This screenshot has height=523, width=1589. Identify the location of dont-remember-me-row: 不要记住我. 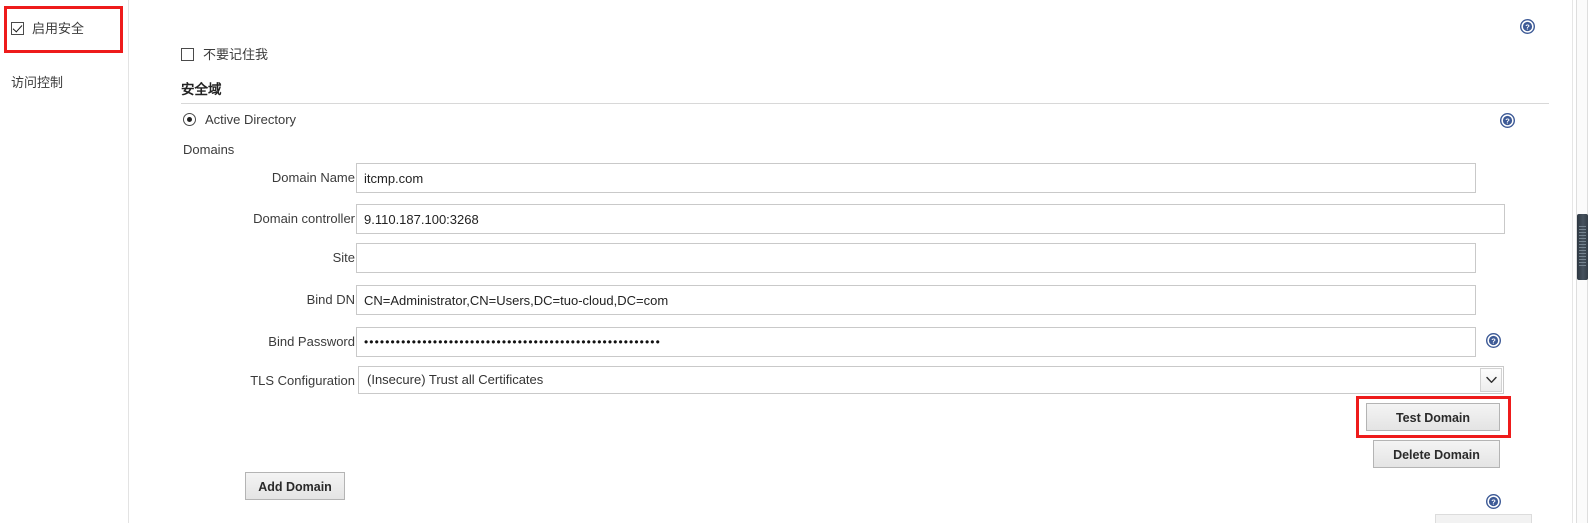
(224, 54).